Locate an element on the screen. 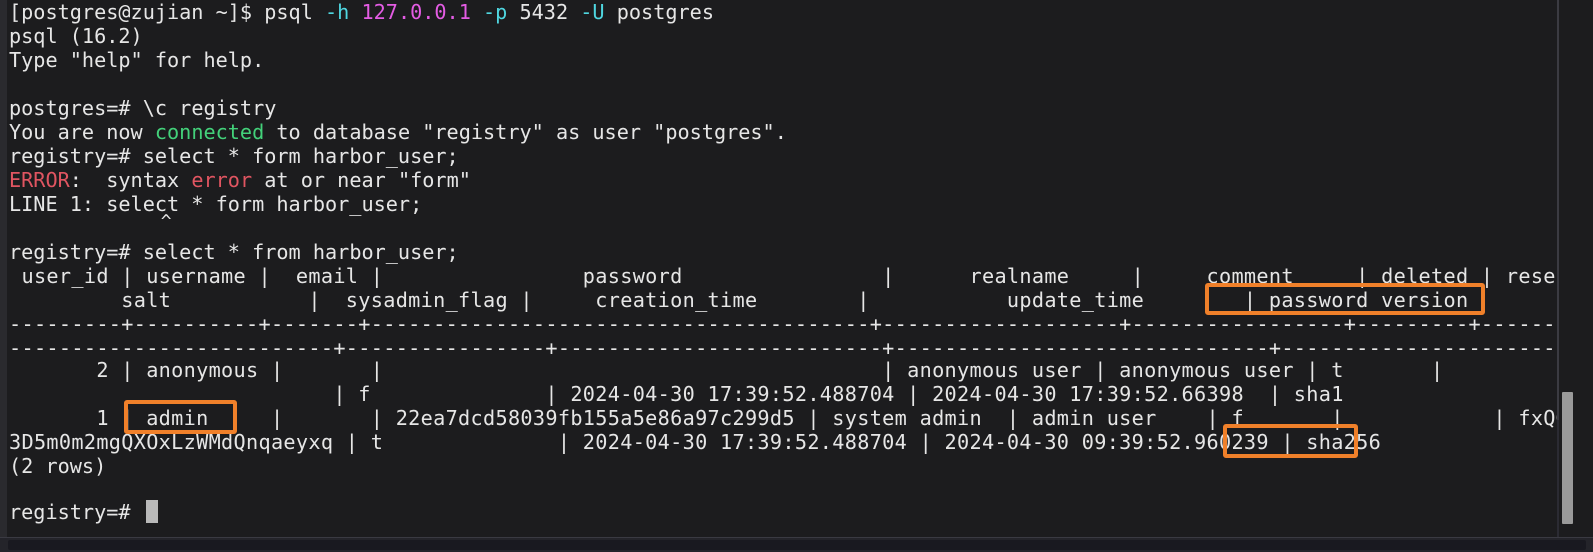 The height and width of the screenshot is (552, 1593). terminal-line-good-select: registry=# select * from harbor_user; is located at coordinates (234, 252).